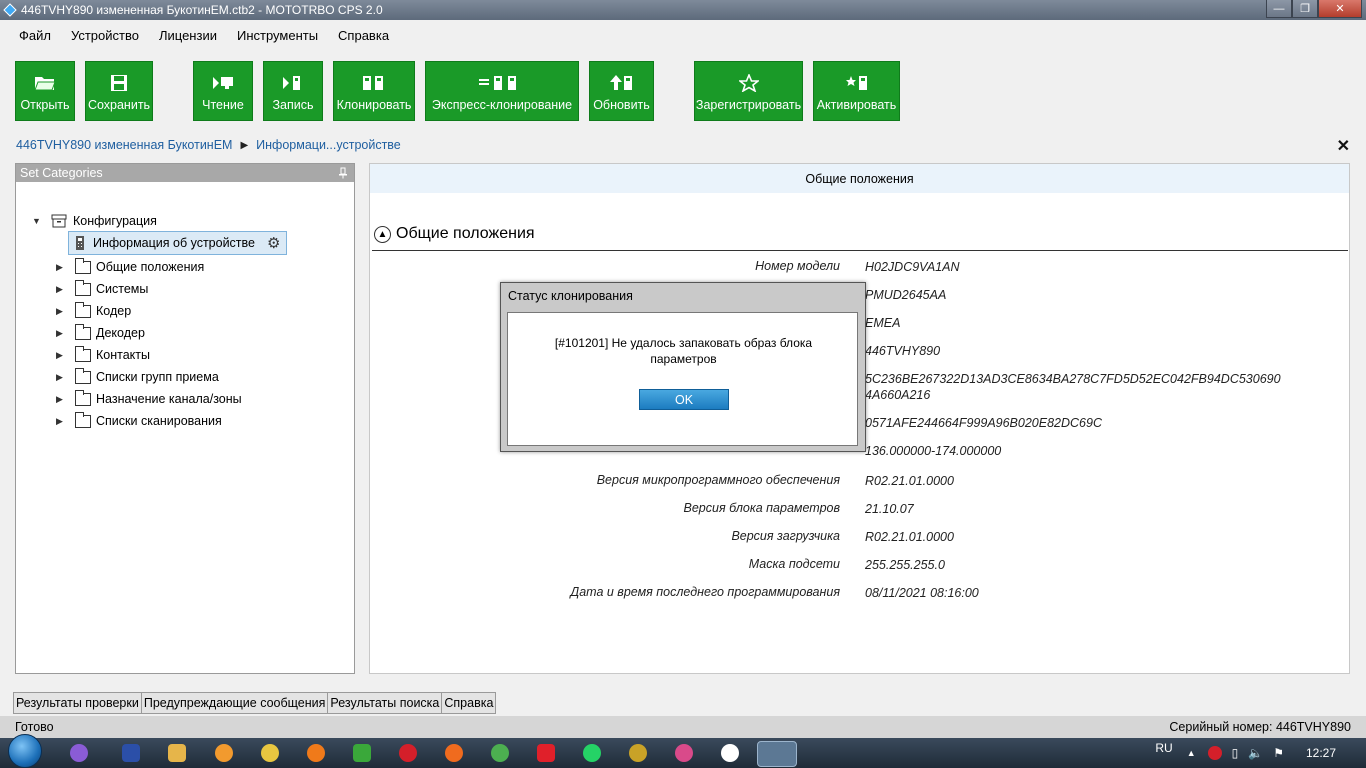 The width and height of the screenshot is (1366, 768). I want to click on tab-help: Справка, so click(469, 703).